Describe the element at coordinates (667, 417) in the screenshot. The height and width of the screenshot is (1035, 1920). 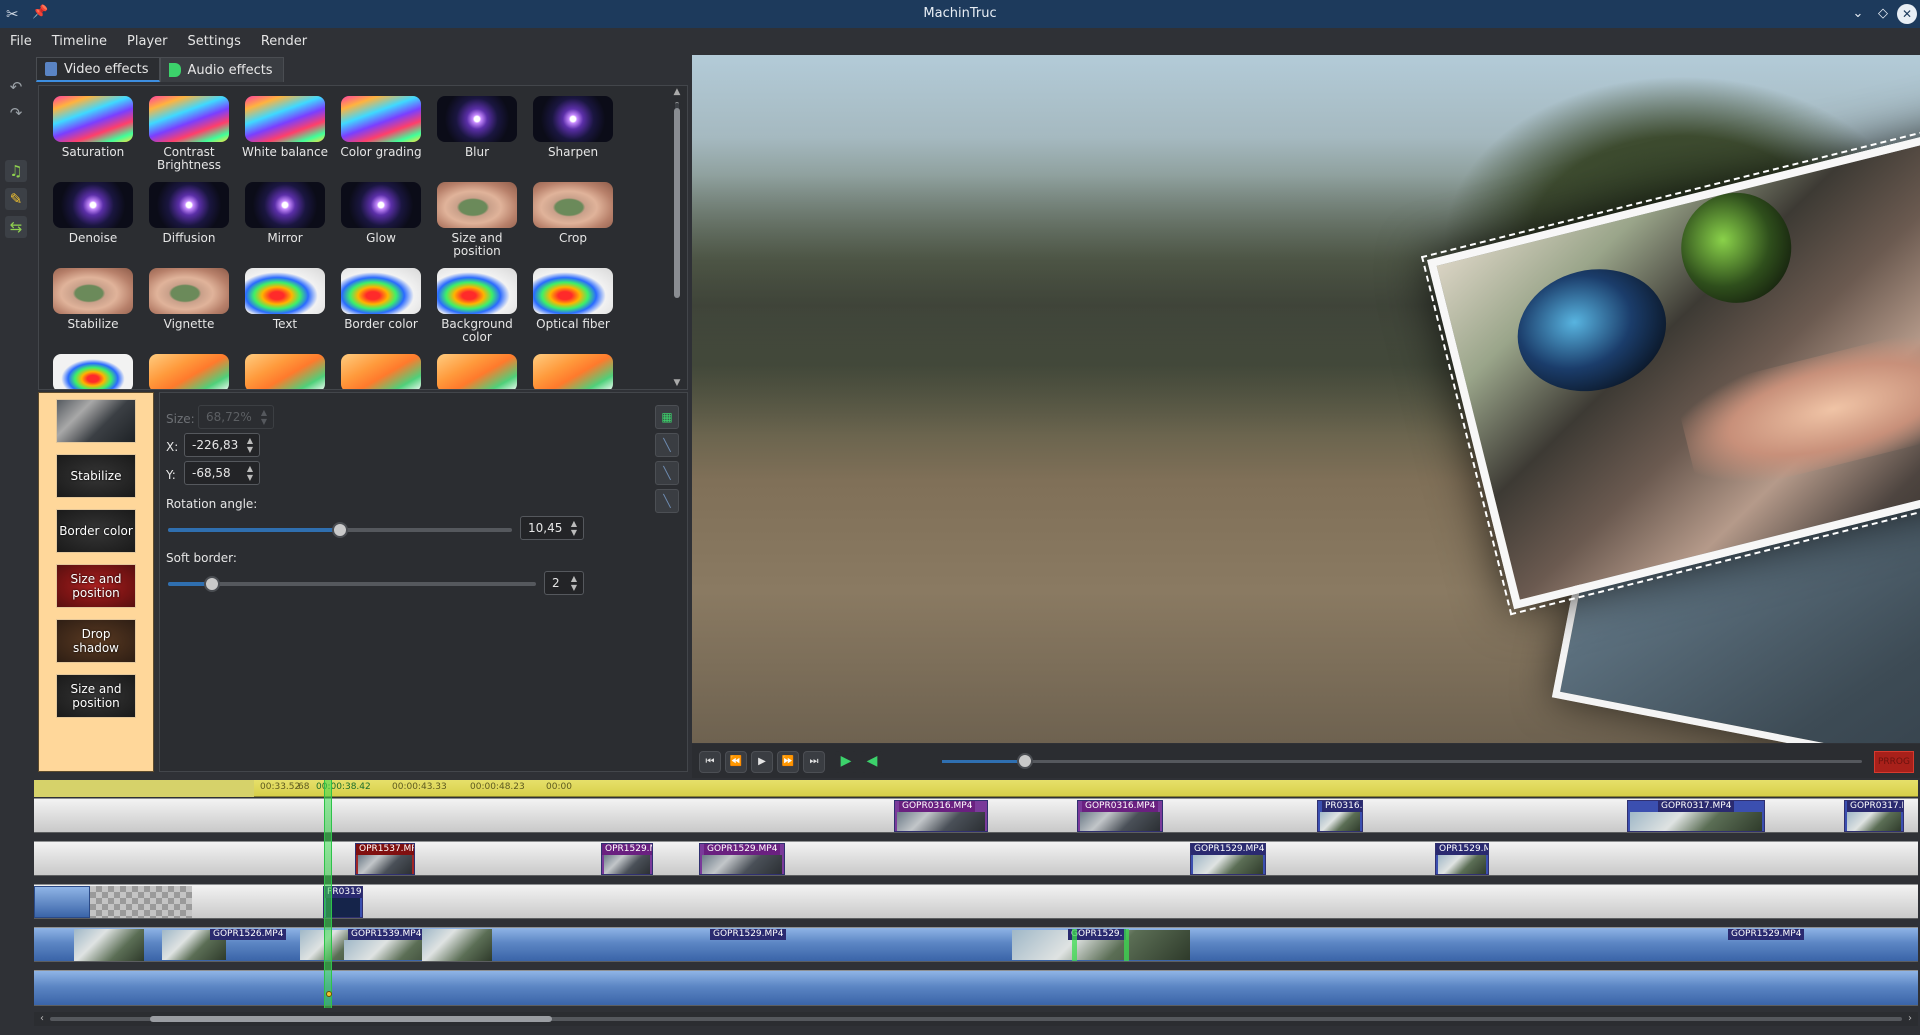
I see `keyframe-toggle-icon: ▦` at that location.